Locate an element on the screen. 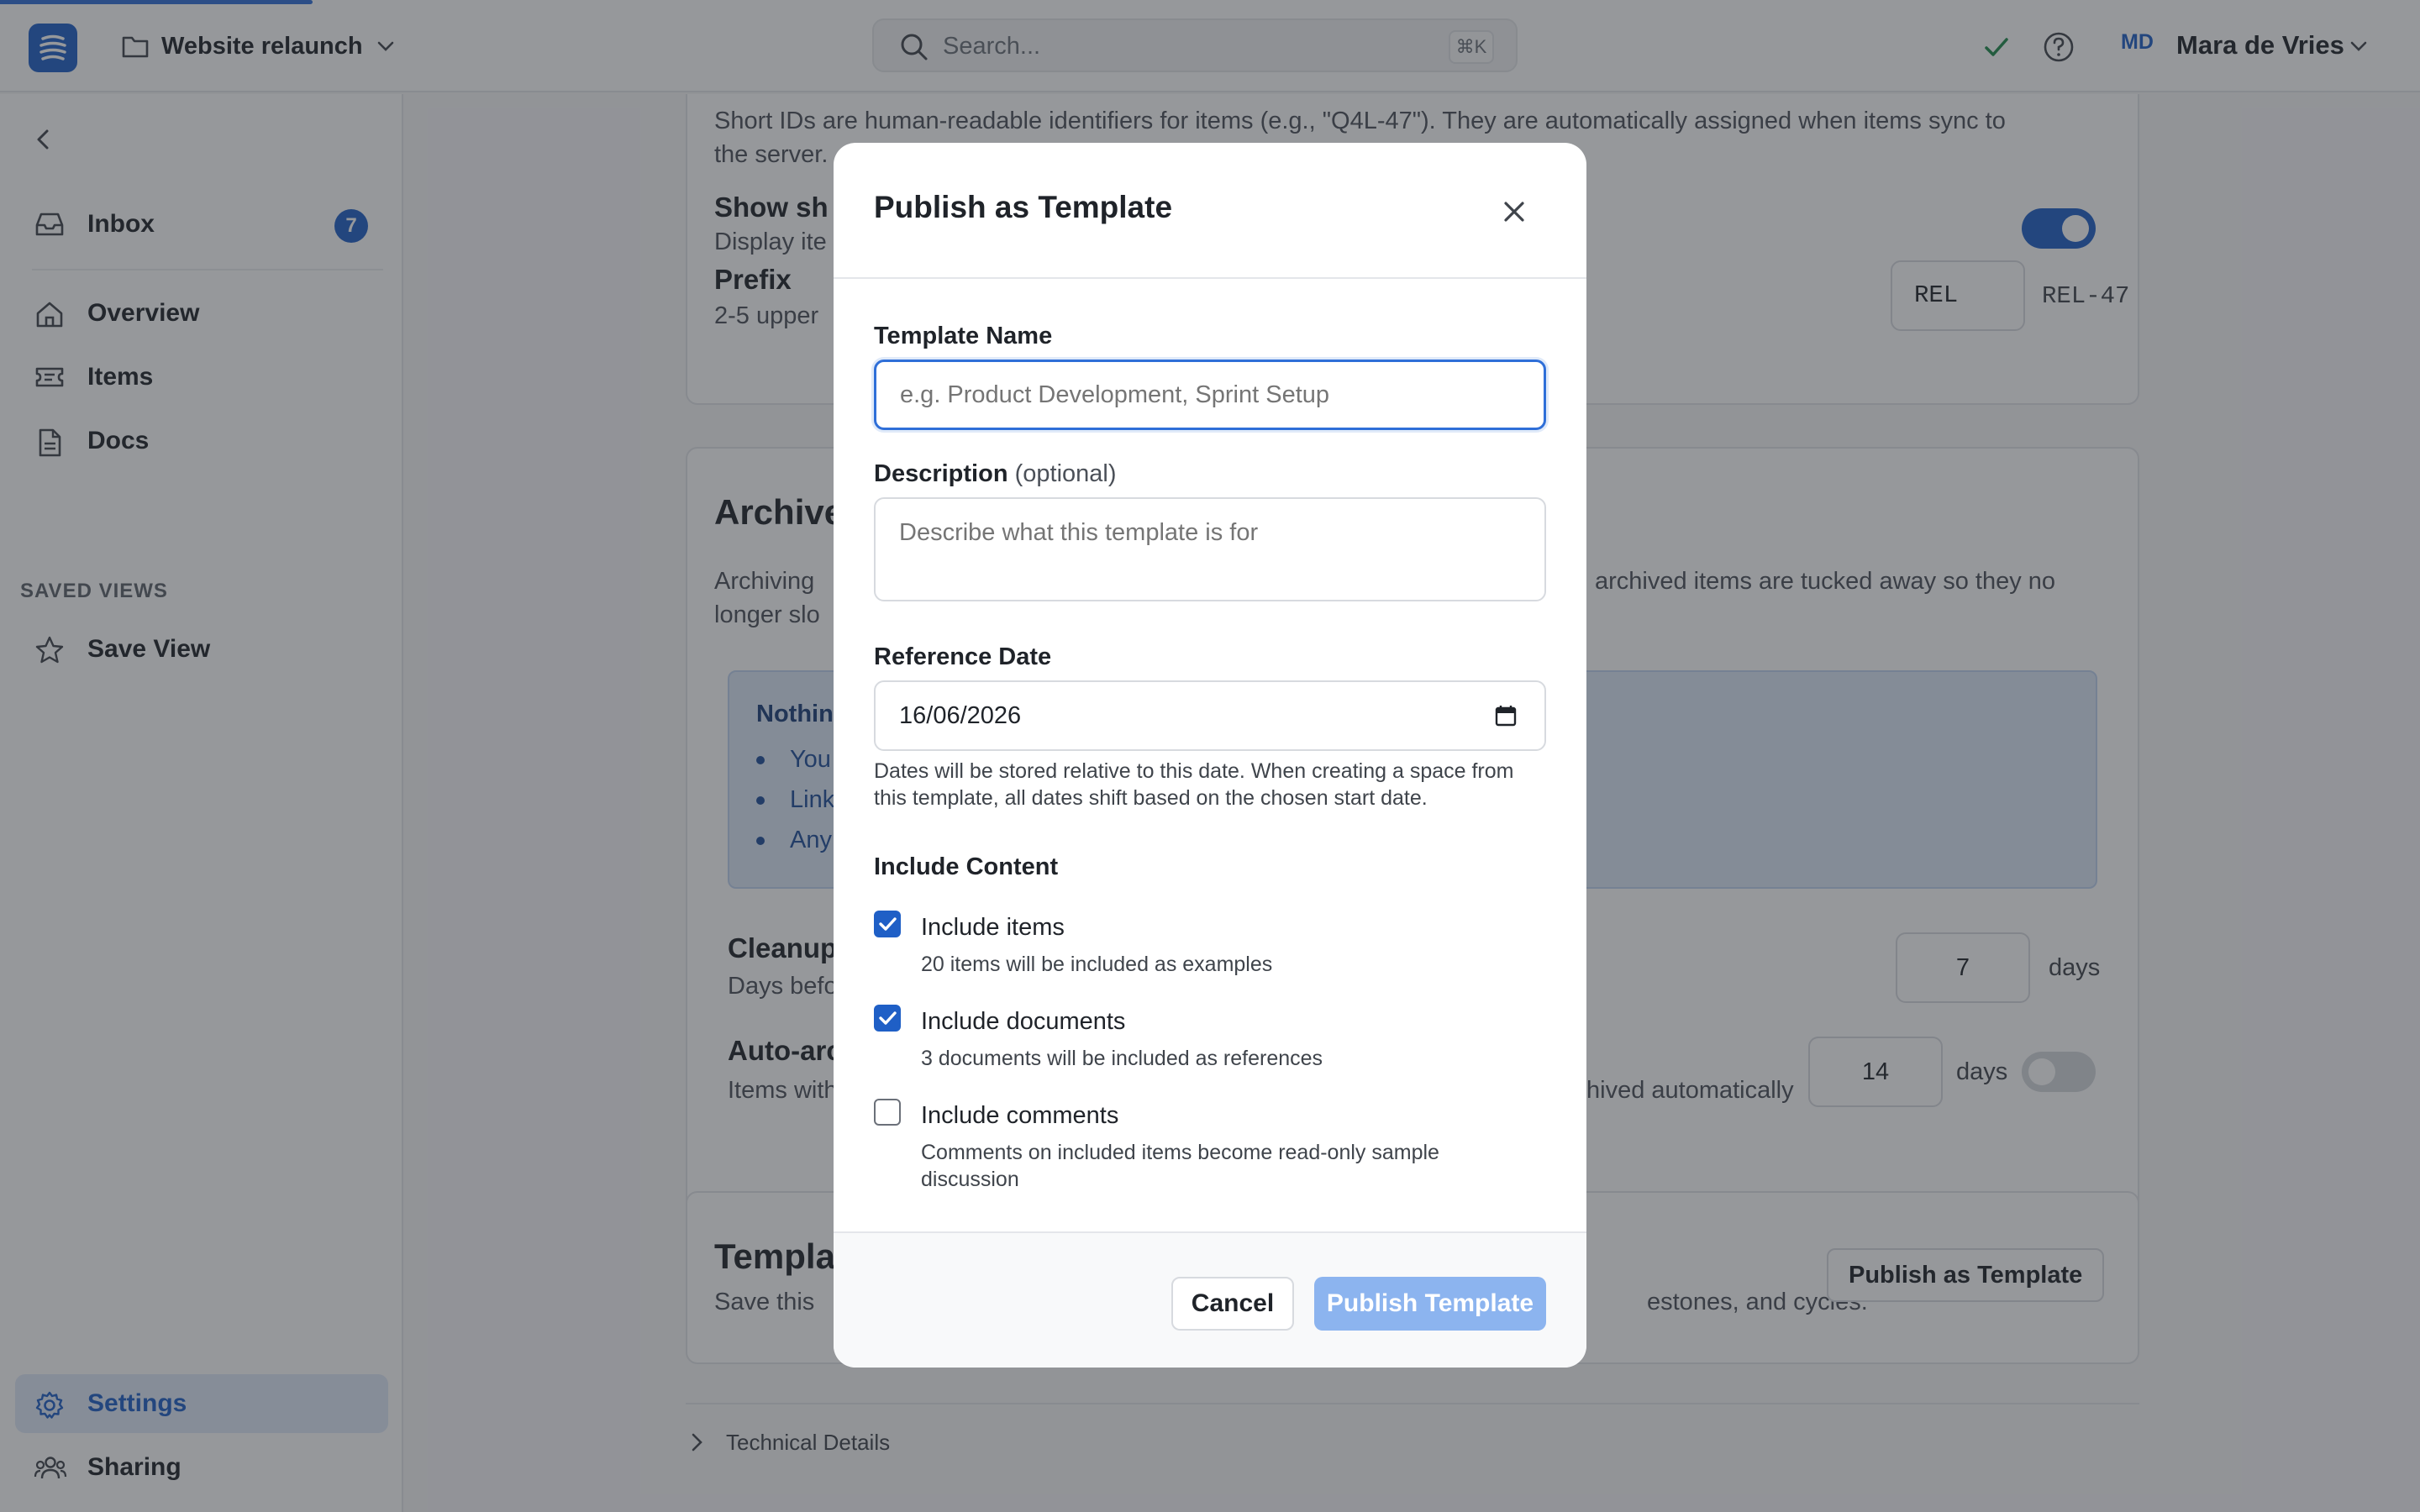  include-items-label: Include items is located at coordinates (993, 928).